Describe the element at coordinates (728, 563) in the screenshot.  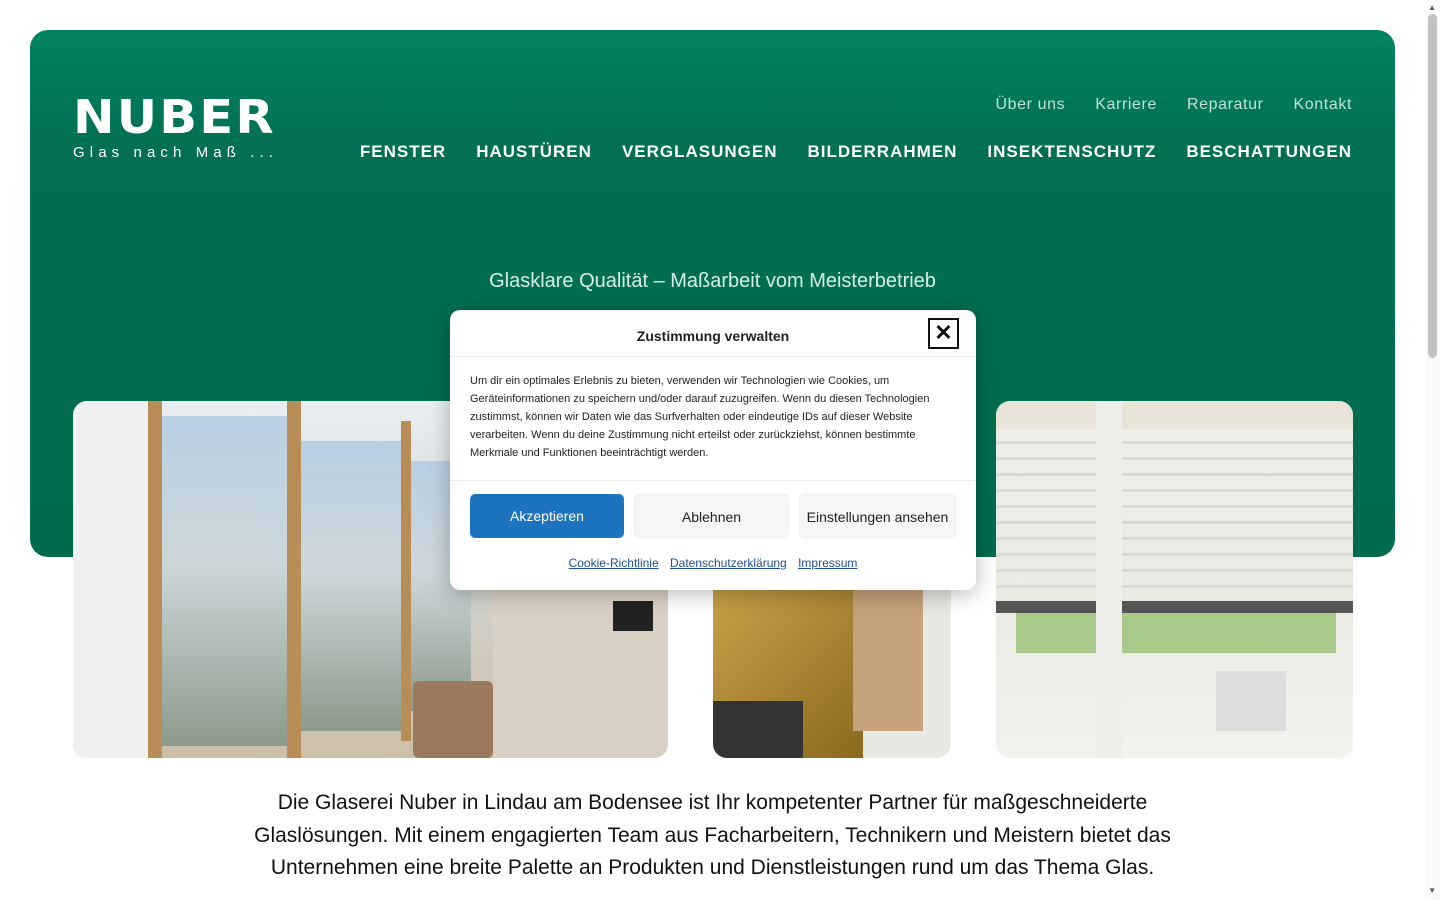
I see `privacy-policy-link: Datenschutzerklärung` at that location.